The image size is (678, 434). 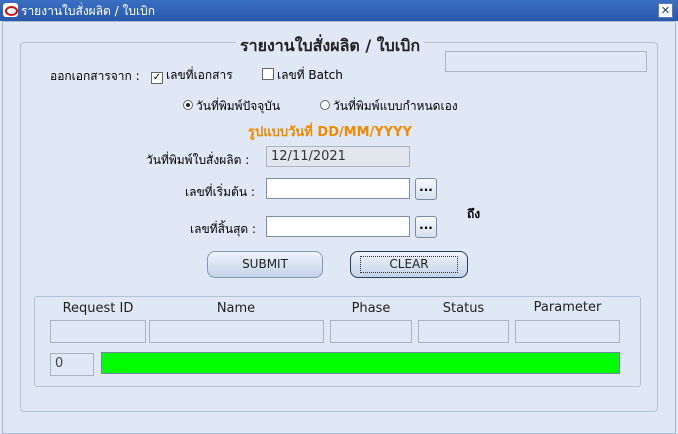 What do you see at coordinates (371, 308) in the screenshot?
I see `col-phase: Phase` at bounding box center [371, 308].